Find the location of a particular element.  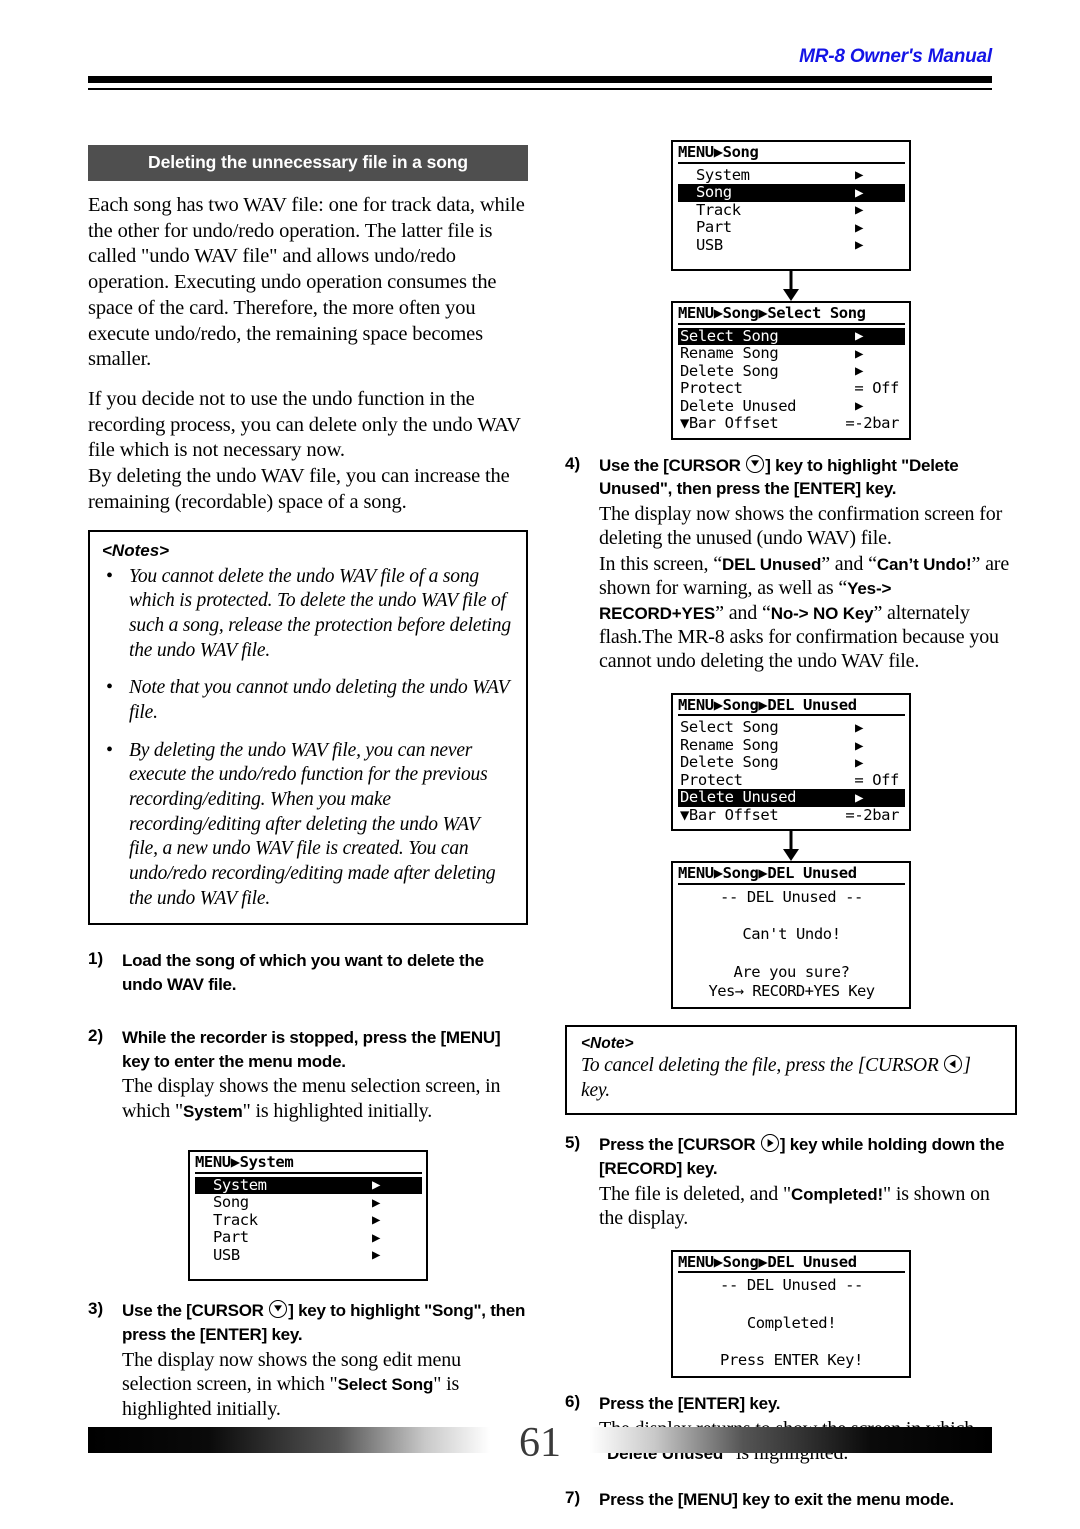

lcd-title: MENU▶Song is located at coordinates (791, 154).